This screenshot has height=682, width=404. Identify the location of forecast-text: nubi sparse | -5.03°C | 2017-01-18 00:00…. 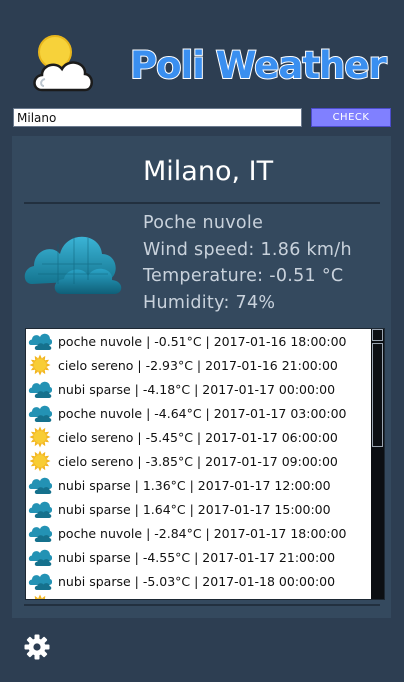
(197, 581).